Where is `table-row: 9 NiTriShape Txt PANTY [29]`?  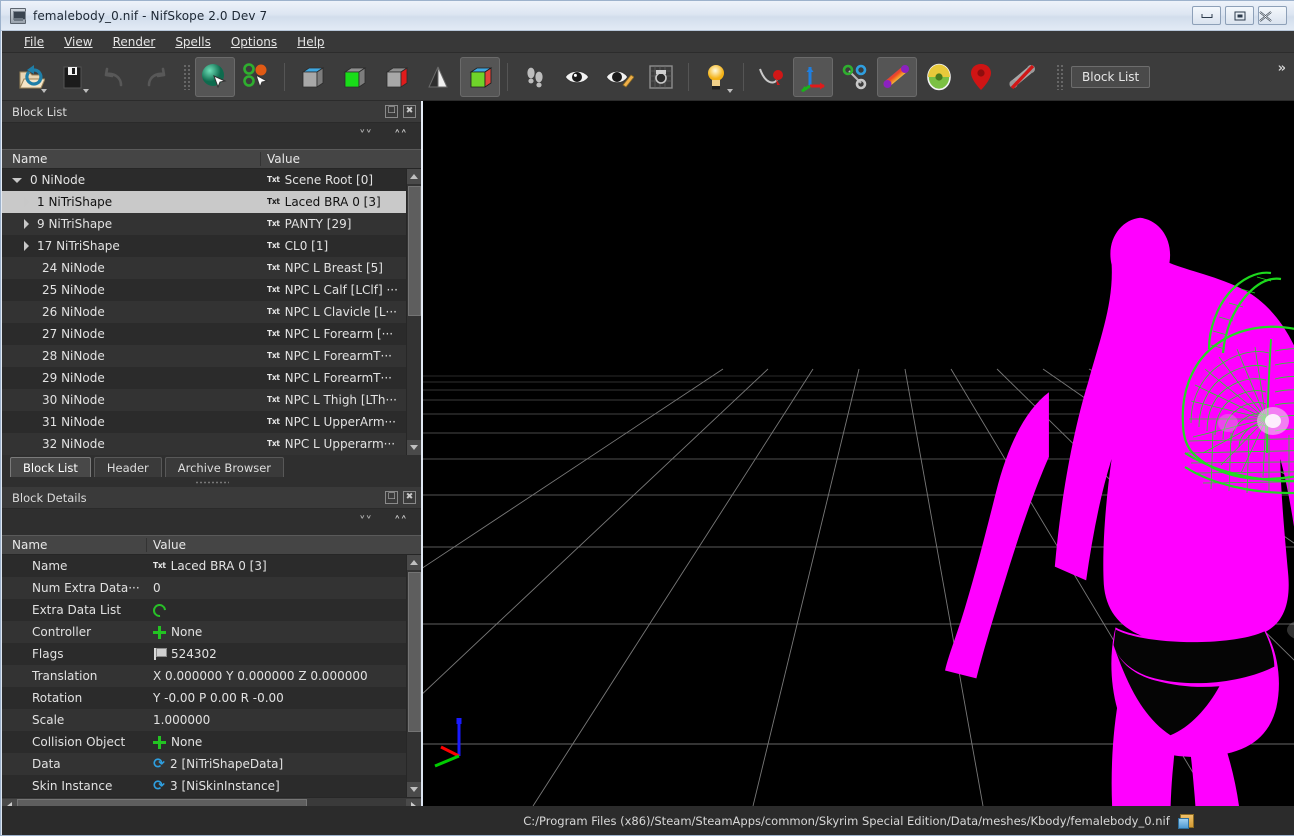 table-row: 9 NiTriShape Txt PANTY [29] is located at coordinates (211, 224).